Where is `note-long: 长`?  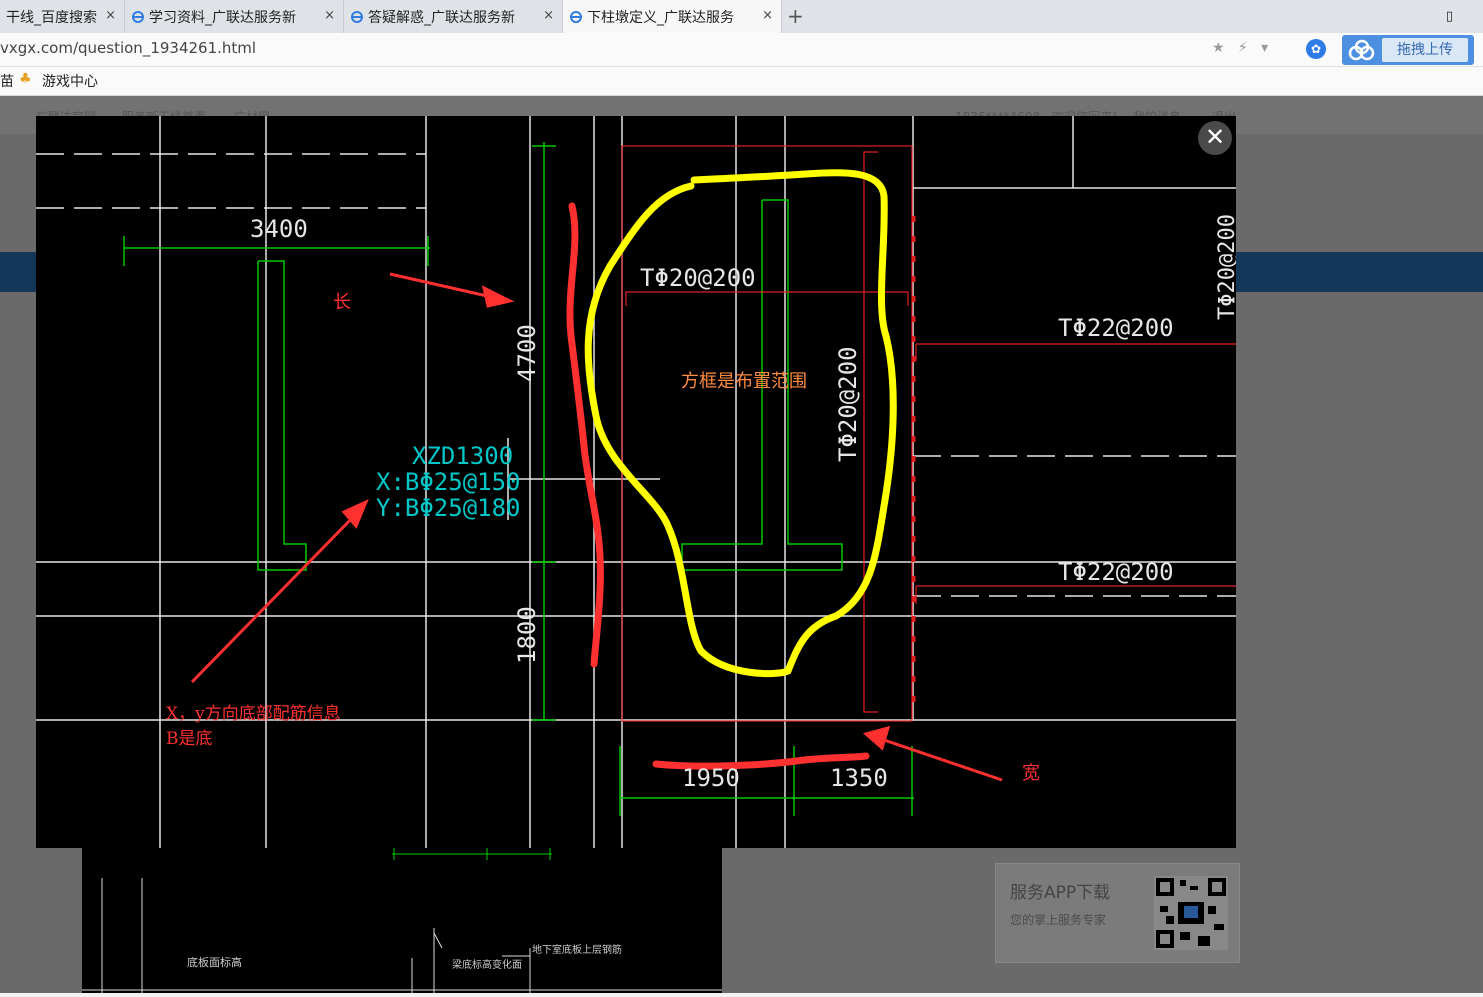 note-long: 长 is located at coordinates (342, 302).